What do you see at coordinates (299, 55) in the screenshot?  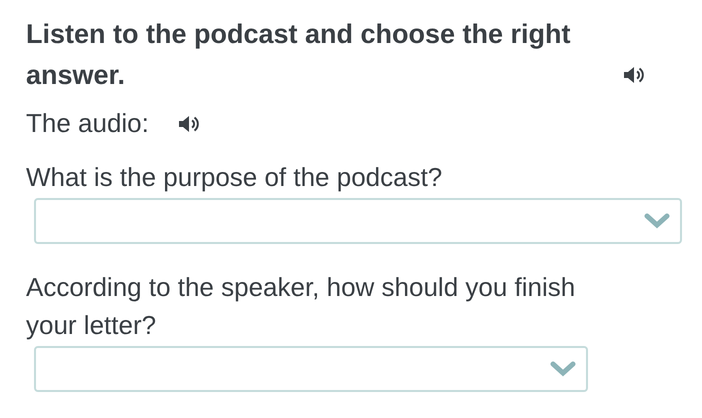 I see `instruction-text: Listen to the podcast and choose the right answer.` at bounding box center [299, 55].